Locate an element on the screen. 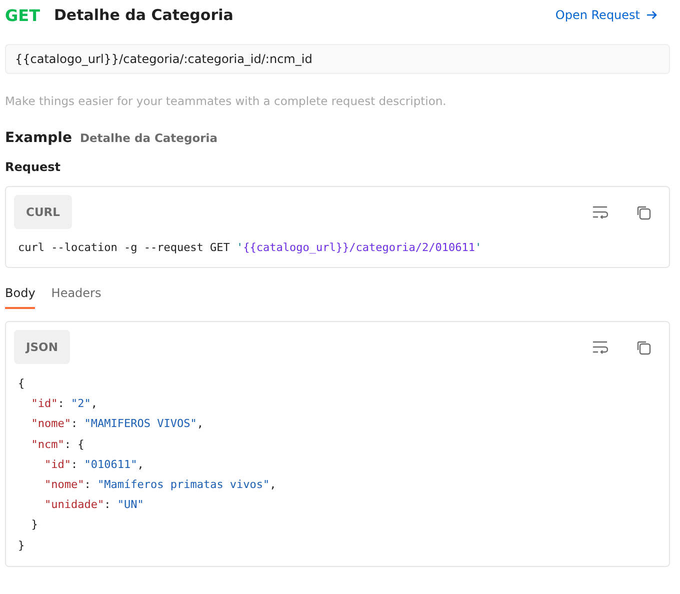  tab: Body is located at coordinates (20, 297).